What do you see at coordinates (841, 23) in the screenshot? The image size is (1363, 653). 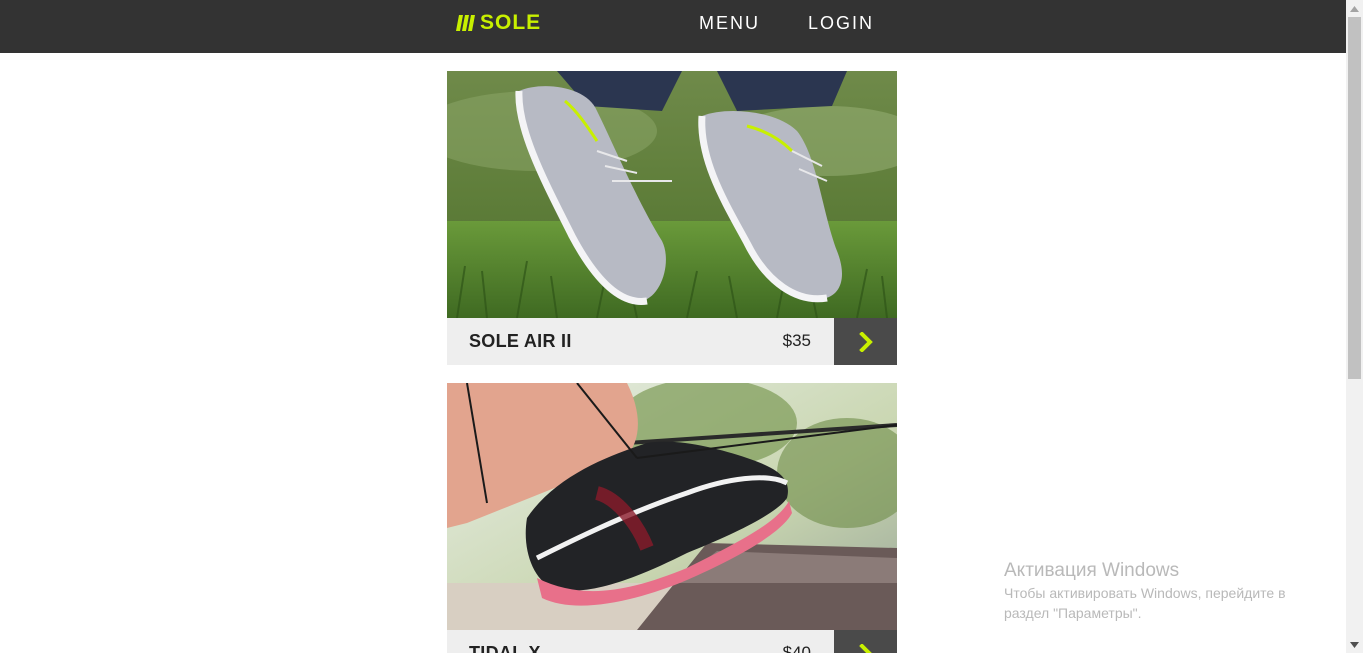 I see `nav-login-link: LOGIN` at bounding box center [841, 23].